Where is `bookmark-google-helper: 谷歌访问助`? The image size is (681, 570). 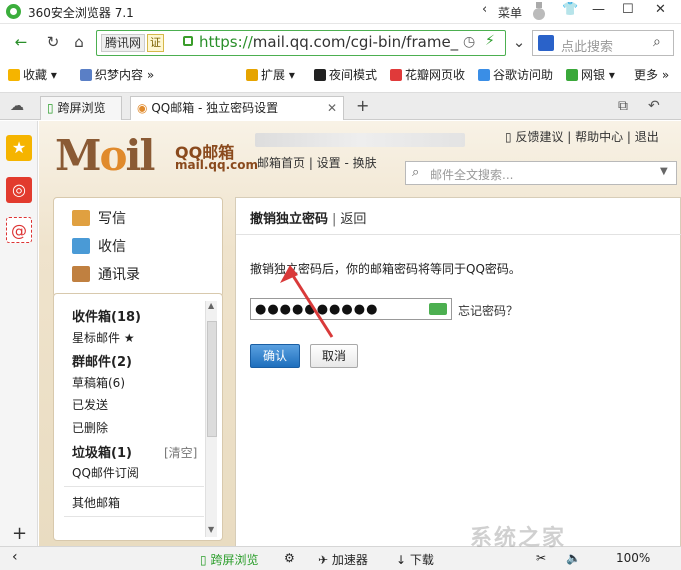
bookmark-google-helper: 谷歌访问助 is located at coordinates (515, 74).